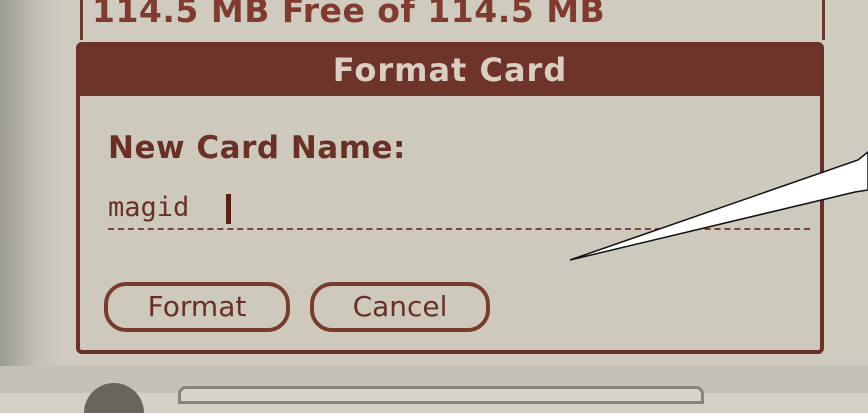  Describe the element at coordinates (349, 15) in the screenshot. I see `storage-status-text: 114.5 MB Free of 114.5 MB` at that location.